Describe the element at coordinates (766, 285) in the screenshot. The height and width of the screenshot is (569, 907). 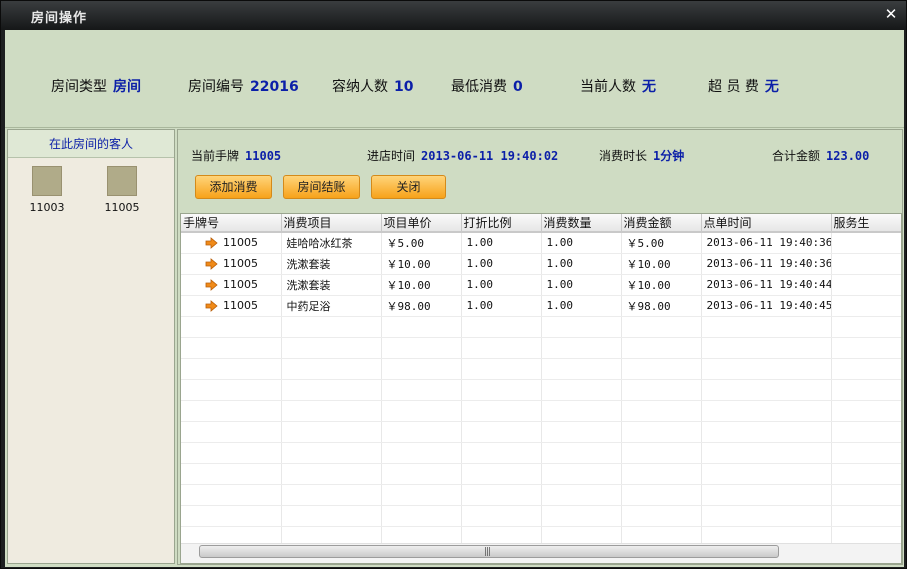
I see `table-cell-time: 2013-06-11 19:40:44` at that location.